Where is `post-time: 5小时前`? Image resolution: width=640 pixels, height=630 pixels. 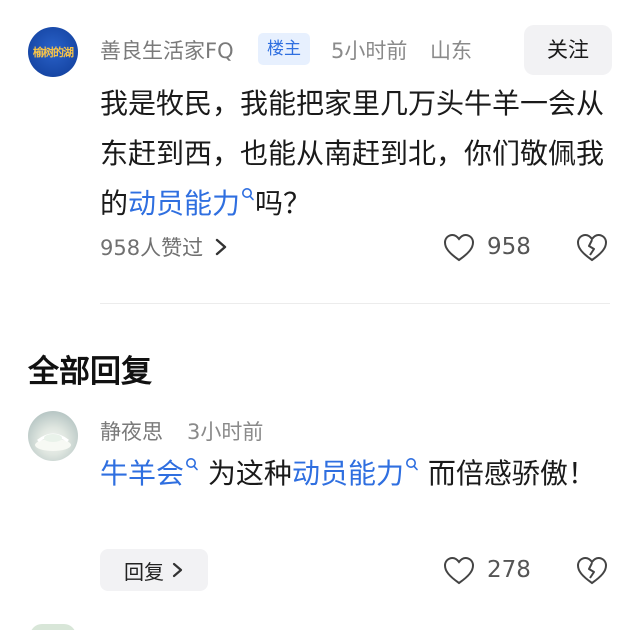
post-time: 5小时前 is located at coordinates (369, 51).